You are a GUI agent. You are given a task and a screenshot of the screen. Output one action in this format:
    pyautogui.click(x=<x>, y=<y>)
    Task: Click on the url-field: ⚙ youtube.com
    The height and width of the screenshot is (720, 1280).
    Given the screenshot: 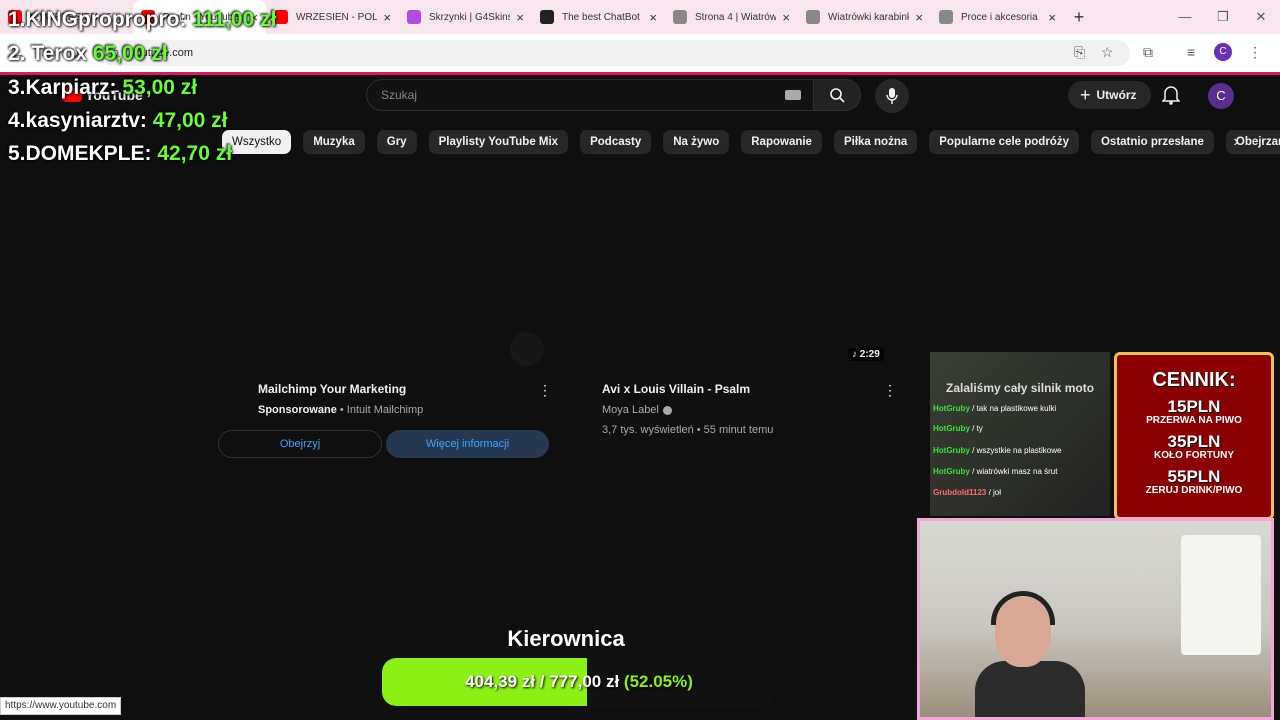 What is the action you would take?
    pyautogui.click(x=615, y=53)
    